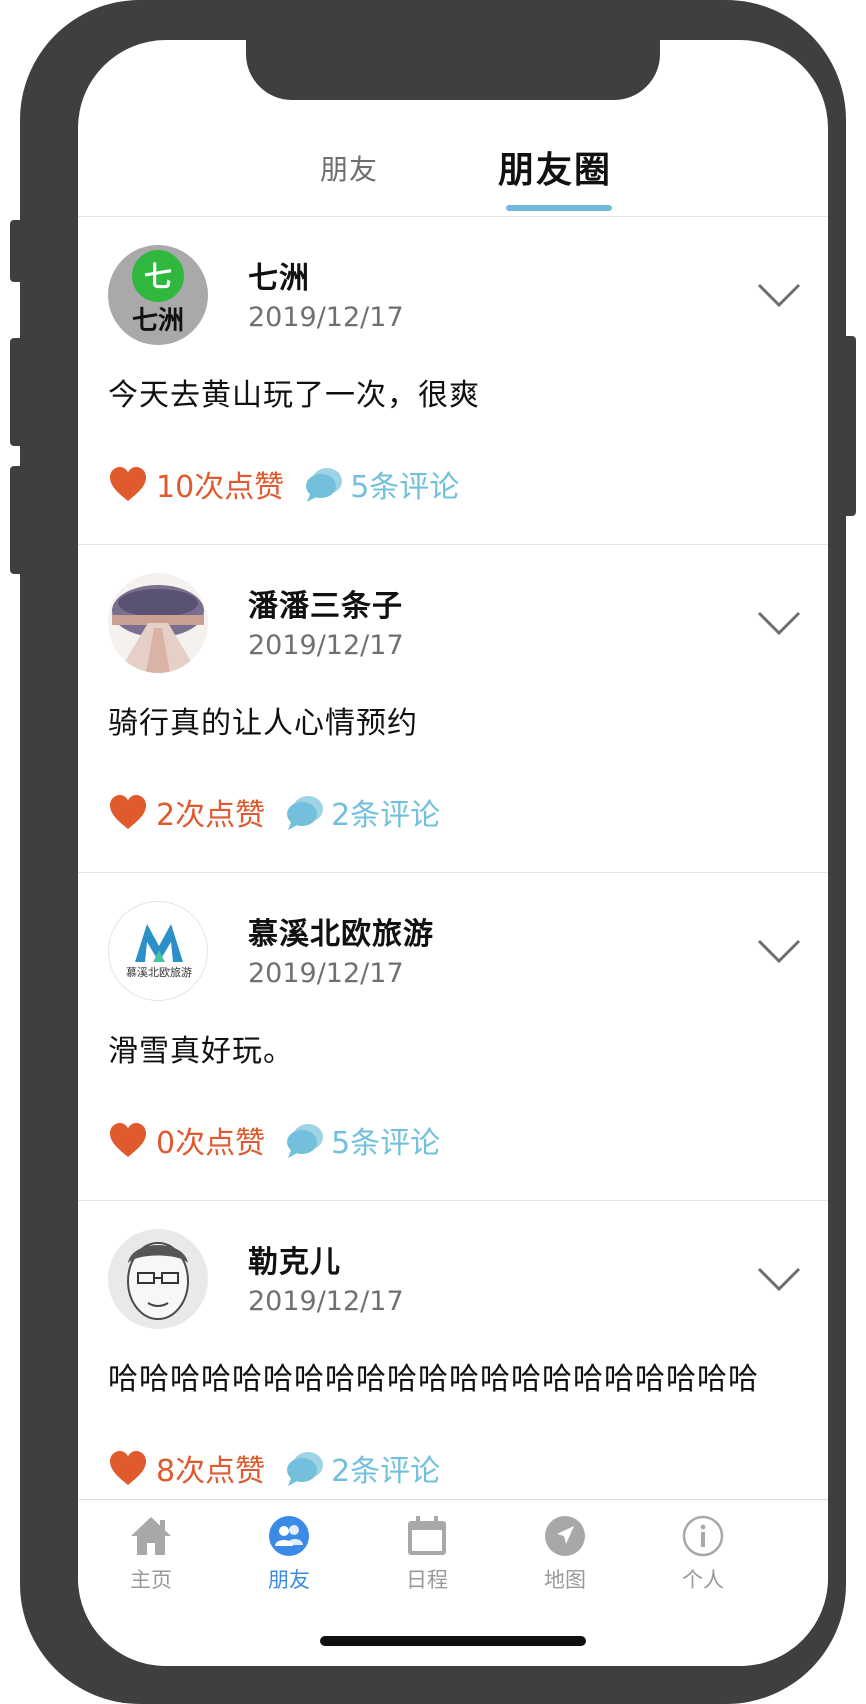 The width and height of the screenshot is (866, 1704). I want to click on tabbar-label: 日程, so click(427, 1580).